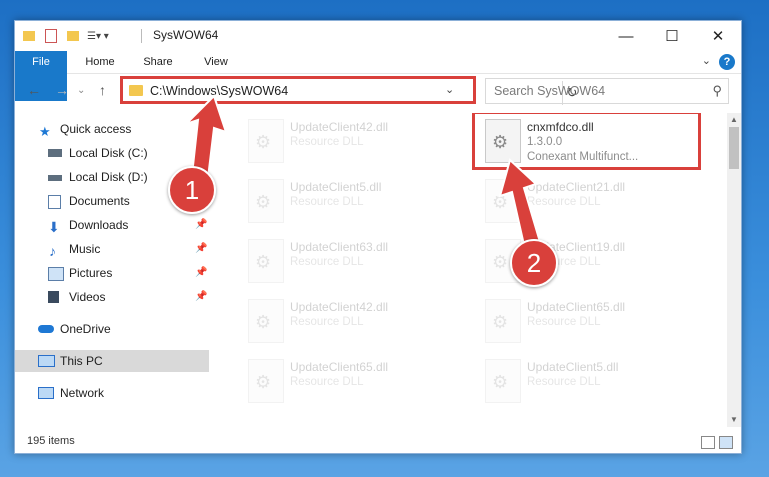 The height and width of the screenshot is (477, 769). What do you see at coordinates (534, 263) in the screenshot?
I see `step-2-badge: 2` at bounding box center [534, 263].